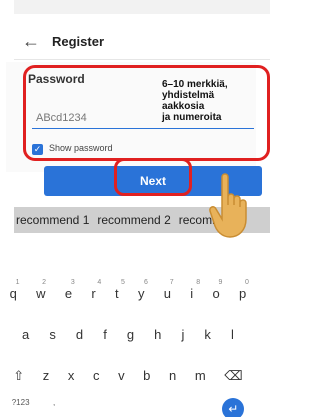 The image size is (320, 417). Describe the element at coordinates (233, 376) in the screenshot. I see `backspace-icon: ⌫` at that location.